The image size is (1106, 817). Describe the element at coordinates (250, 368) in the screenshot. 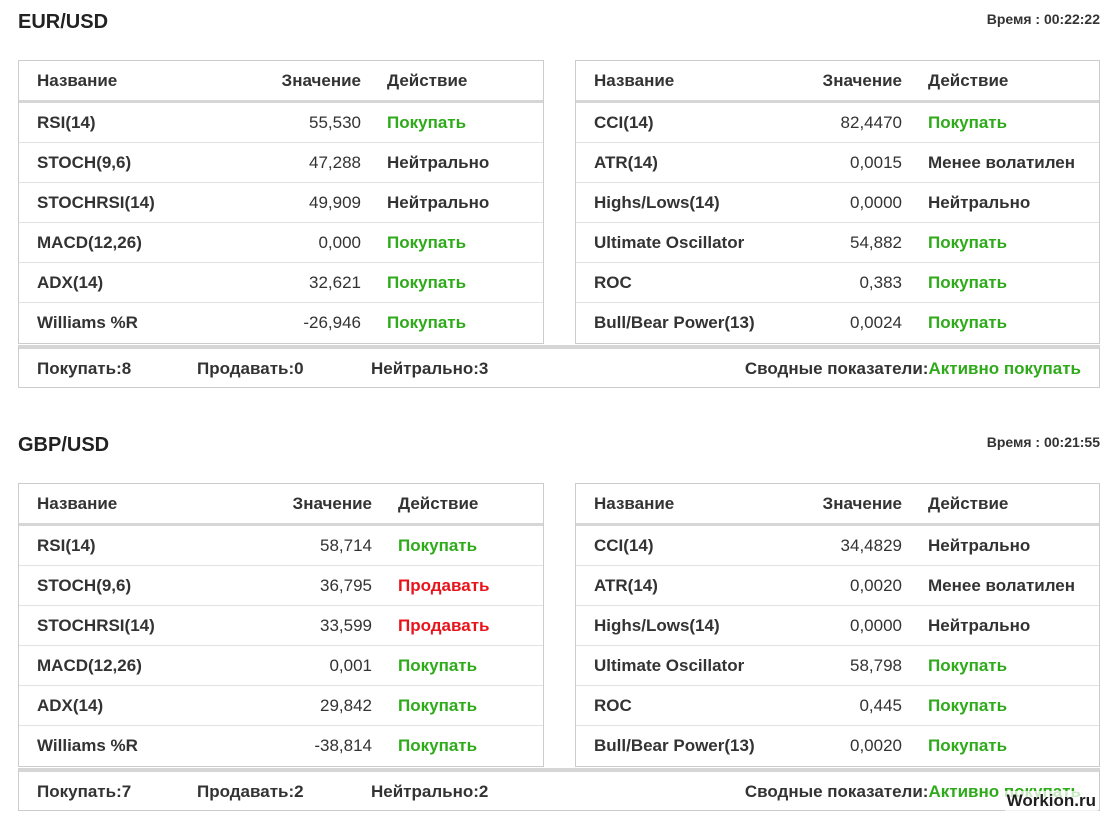

I see `summary-sell-count: Продавать:0` at that location.